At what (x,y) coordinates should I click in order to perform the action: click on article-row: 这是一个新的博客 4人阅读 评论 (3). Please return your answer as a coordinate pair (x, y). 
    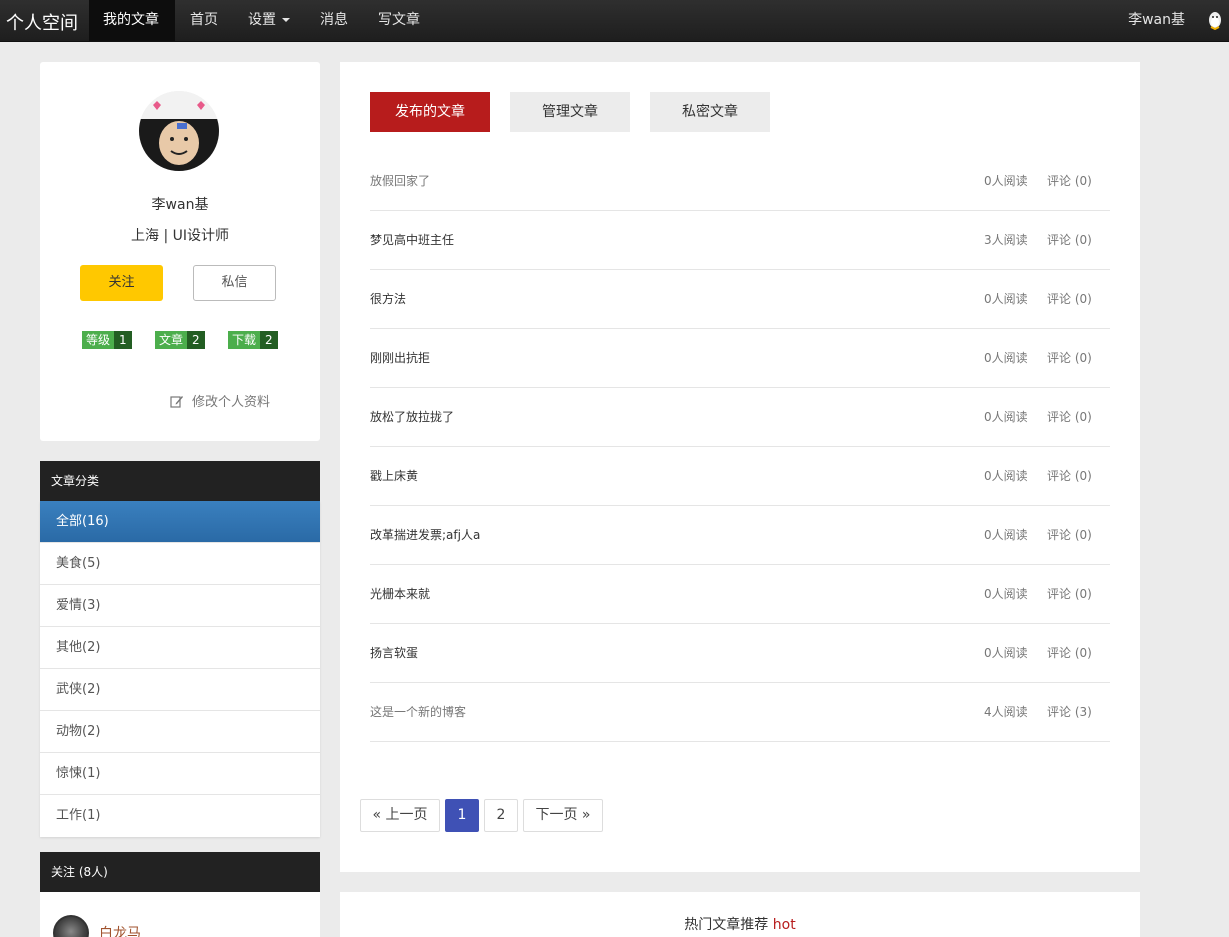
    Looking at the image, I should click on (740, 712).